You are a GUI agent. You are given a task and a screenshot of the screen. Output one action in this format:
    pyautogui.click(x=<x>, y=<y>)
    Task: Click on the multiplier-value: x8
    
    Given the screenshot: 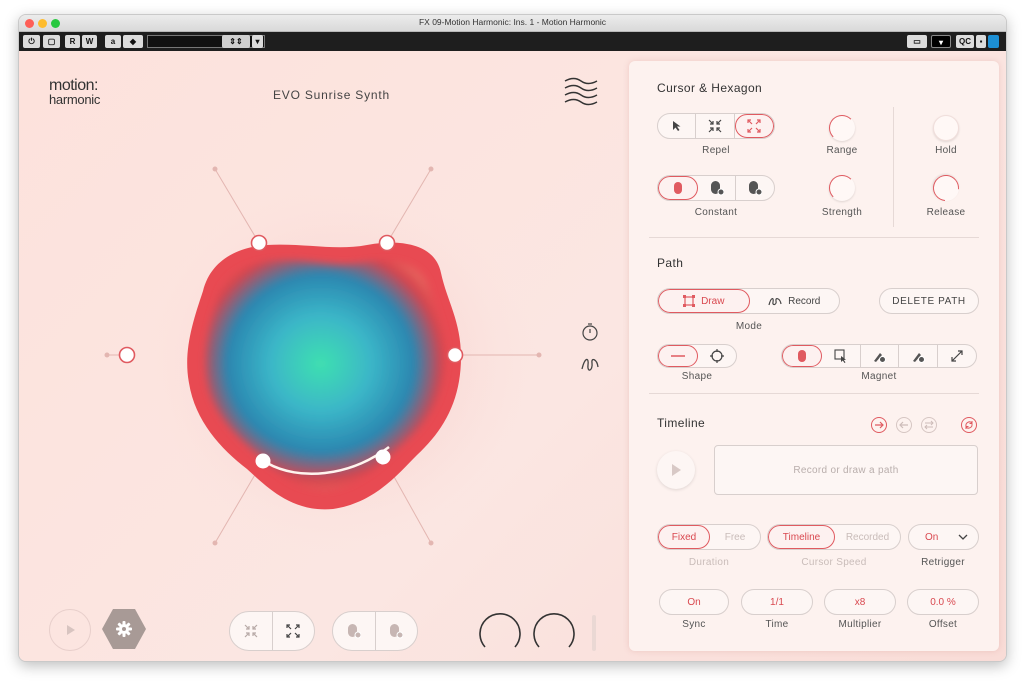 What is the action you would take?
    pyautogui.click(x=860, y=602)
    